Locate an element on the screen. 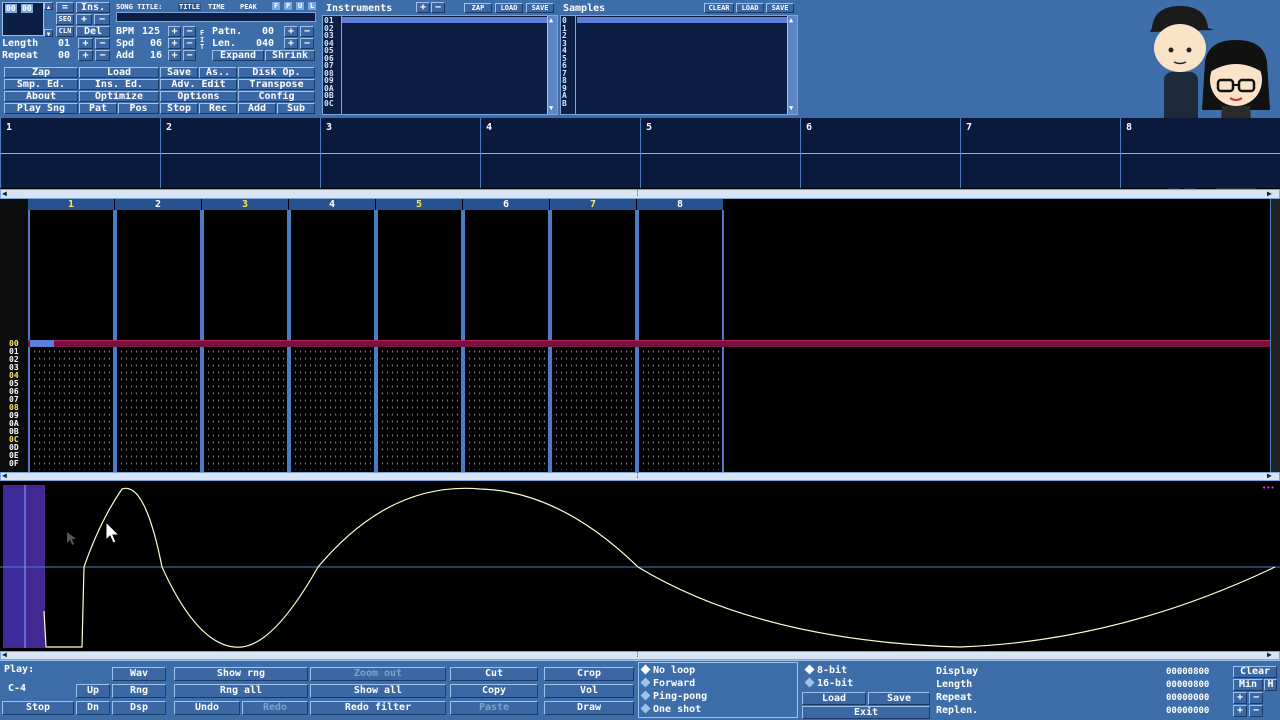 The image size is (1280, 720). ins-button: Ins. is located at coordinates (93, 7).